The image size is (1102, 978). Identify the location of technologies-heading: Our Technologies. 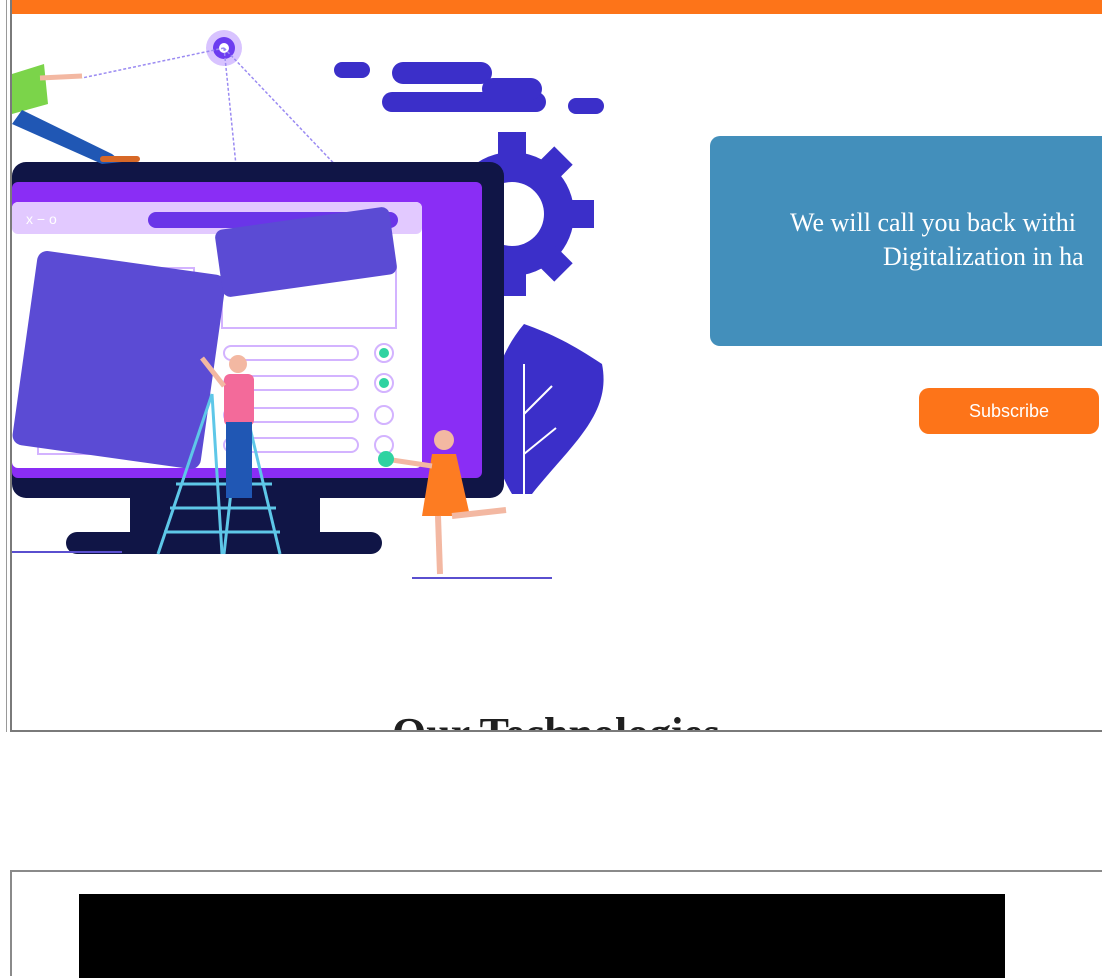
(556, 719).